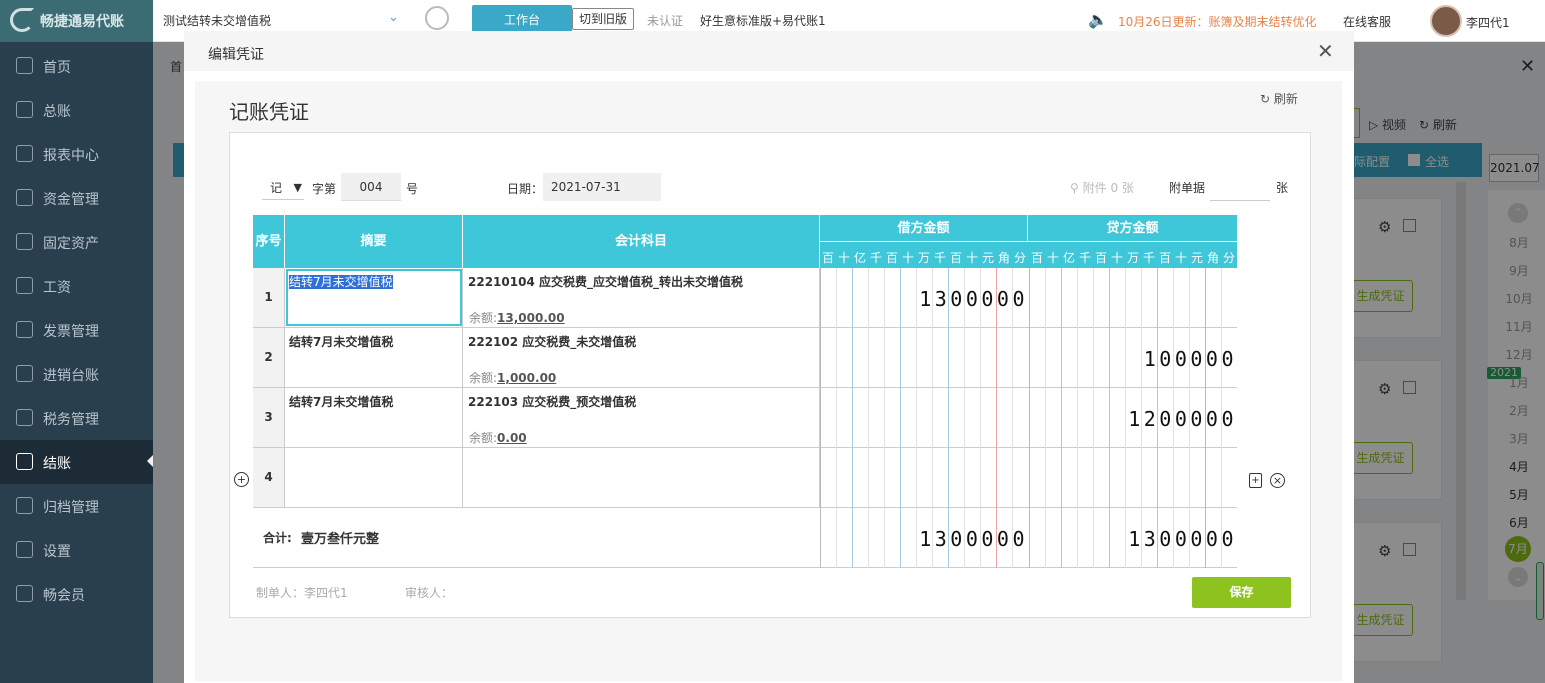 Image resolution: width=1545 pixels, height=683 pixels. Describe the element at coordinates (769, 51) in the screenshot. I see `modal-header: 编辑凭证 ✕` at that location.